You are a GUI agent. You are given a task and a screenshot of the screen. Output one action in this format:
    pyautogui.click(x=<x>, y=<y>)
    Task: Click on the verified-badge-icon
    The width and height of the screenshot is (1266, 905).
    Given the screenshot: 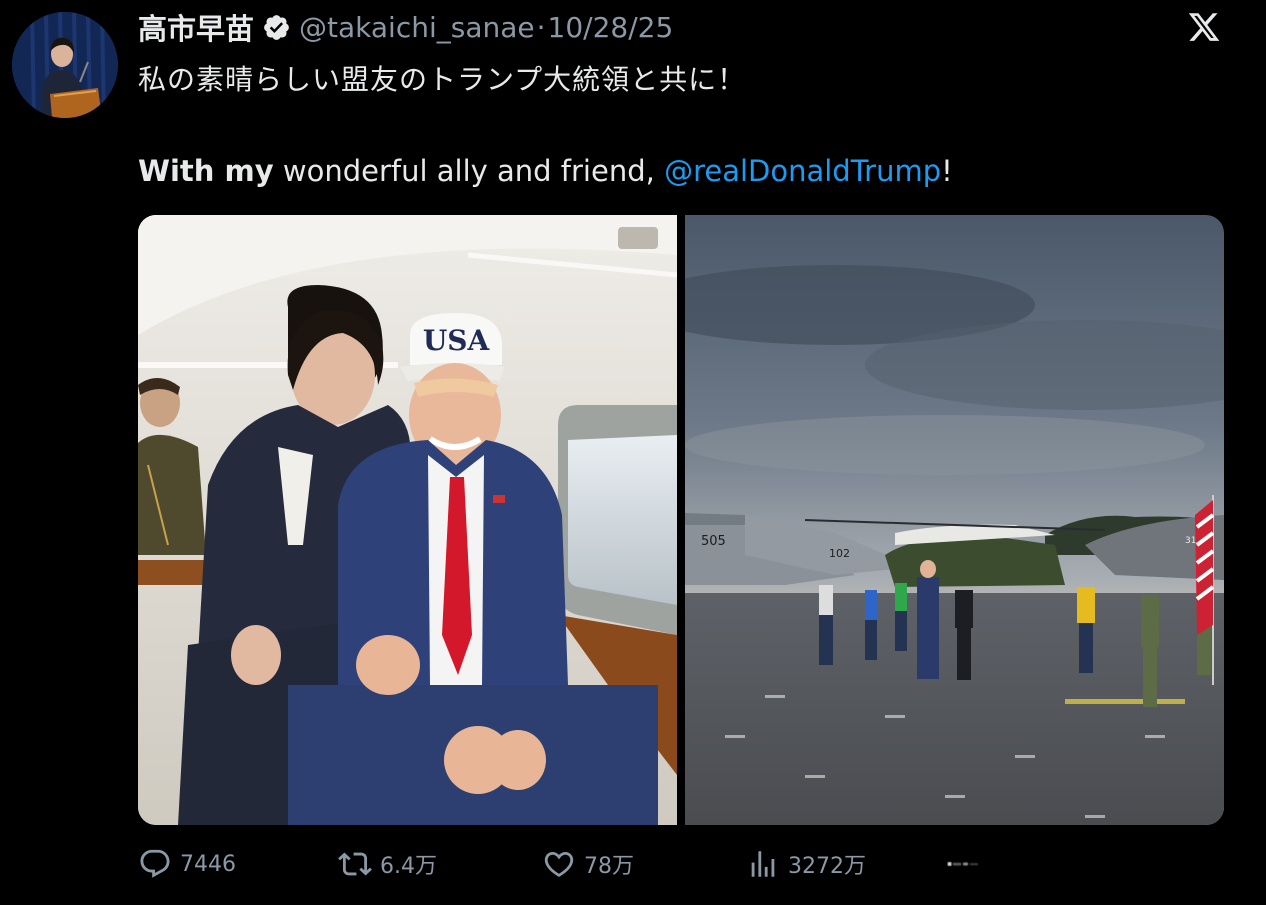 What is the action you would take?
    pyautogui.click(x=276, y=27)
    